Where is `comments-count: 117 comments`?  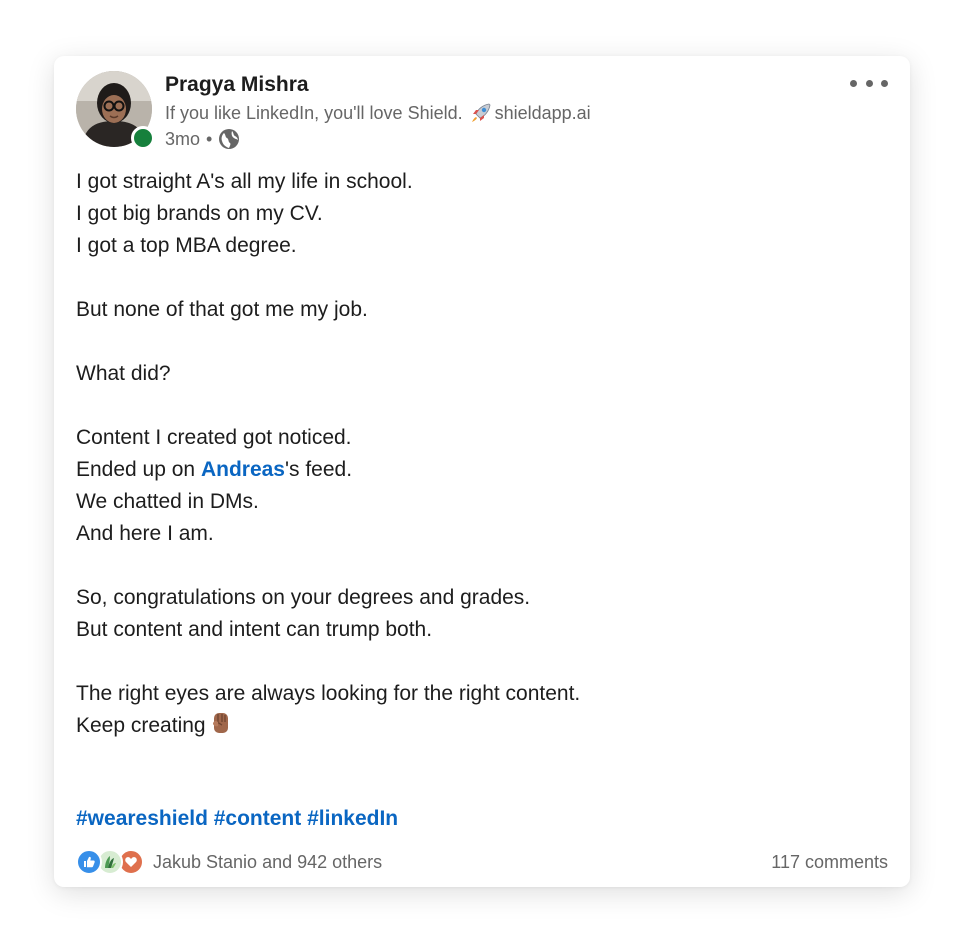
comments-count: 117 comments is located at coordinates (829, 862).